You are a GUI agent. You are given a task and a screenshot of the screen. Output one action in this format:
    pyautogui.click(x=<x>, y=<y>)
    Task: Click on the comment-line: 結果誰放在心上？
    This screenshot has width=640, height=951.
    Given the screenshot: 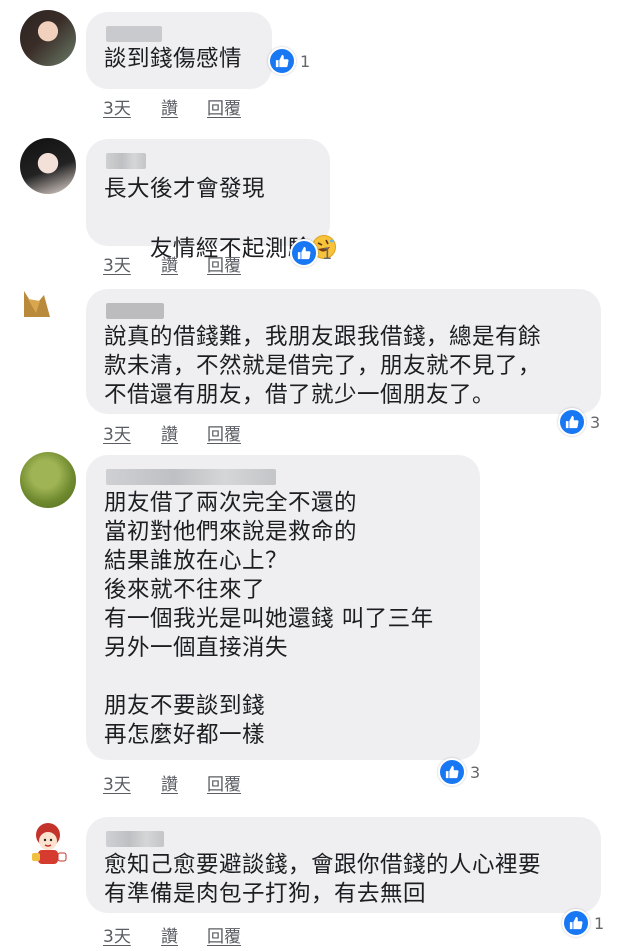 What is the action you would take?
    pyautogui.click(x=196, y=561)
    